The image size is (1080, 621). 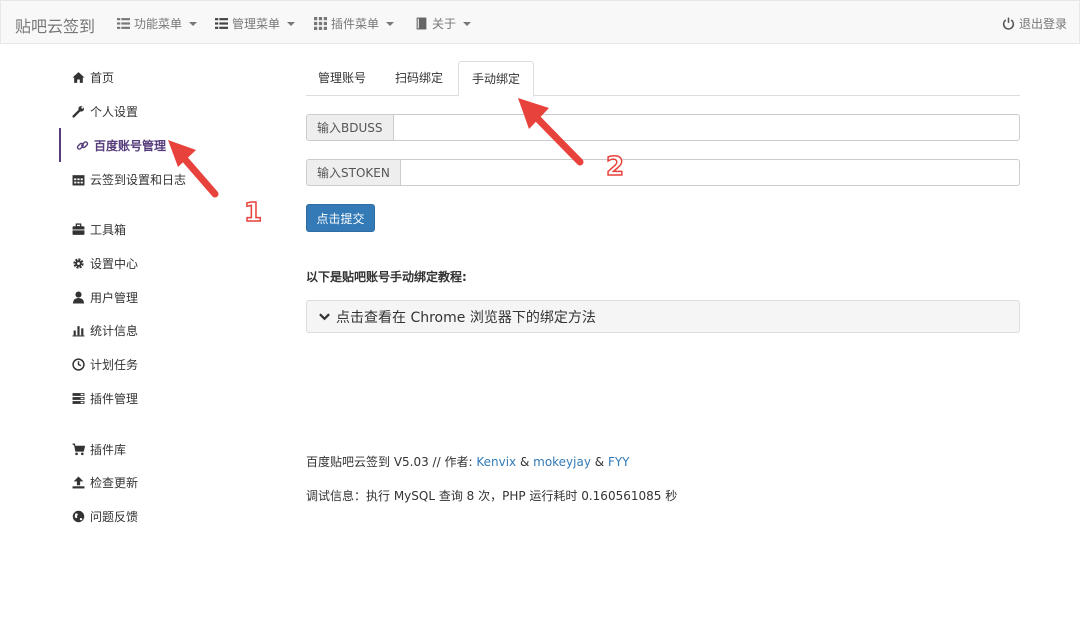 What do you see at coordinates (376, 148) in the screenshot?
I see `annotation-overlay` at bounding box center [376, 148].